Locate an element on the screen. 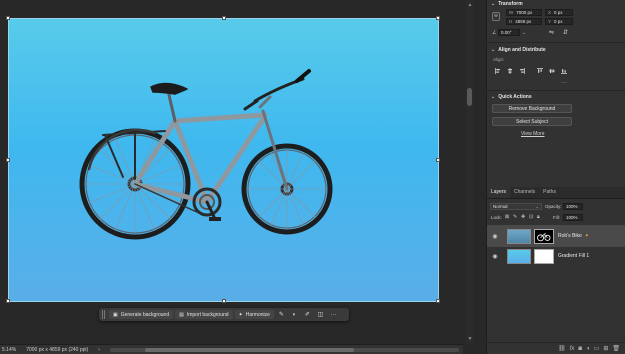  scroll-up-icon: ▲ is located at coordinates (470, 5).